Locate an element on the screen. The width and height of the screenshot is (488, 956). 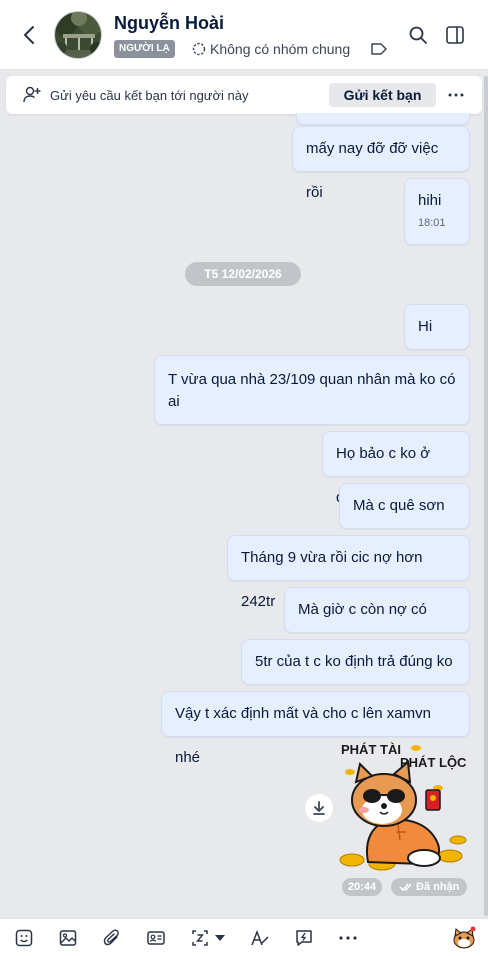
screenshot-icon is located at coordinates (200, 938).